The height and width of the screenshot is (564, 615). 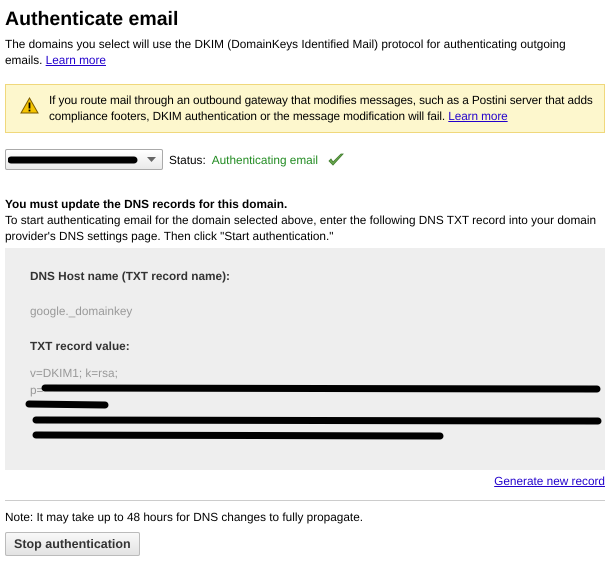 I want to click on stop-authentication-button: Stop authentication, so click(x=72, y=544).